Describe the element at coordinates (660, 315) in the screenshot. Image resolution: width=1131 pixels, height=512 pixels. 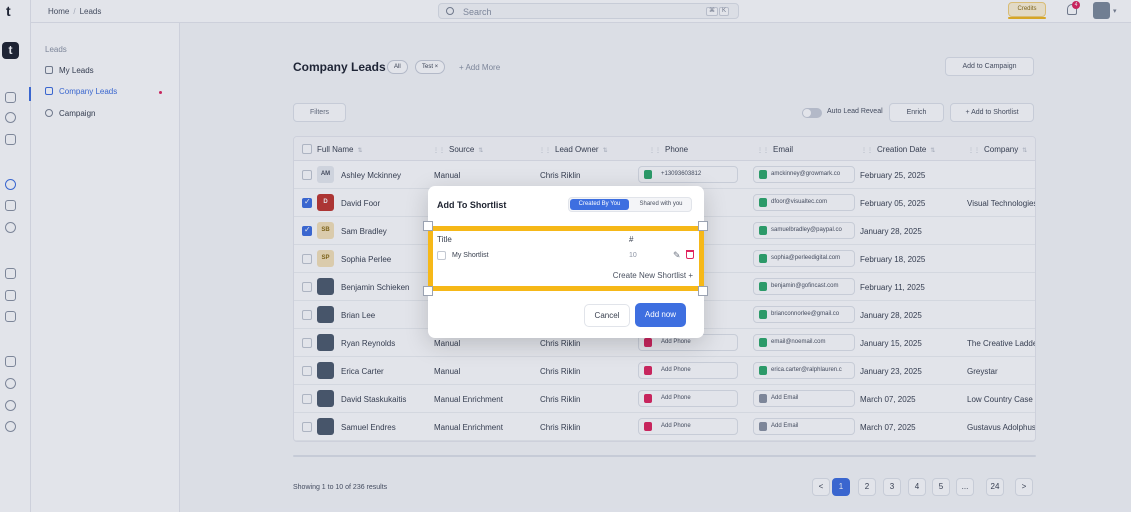
I see `add-now-button: Add now` at that location.